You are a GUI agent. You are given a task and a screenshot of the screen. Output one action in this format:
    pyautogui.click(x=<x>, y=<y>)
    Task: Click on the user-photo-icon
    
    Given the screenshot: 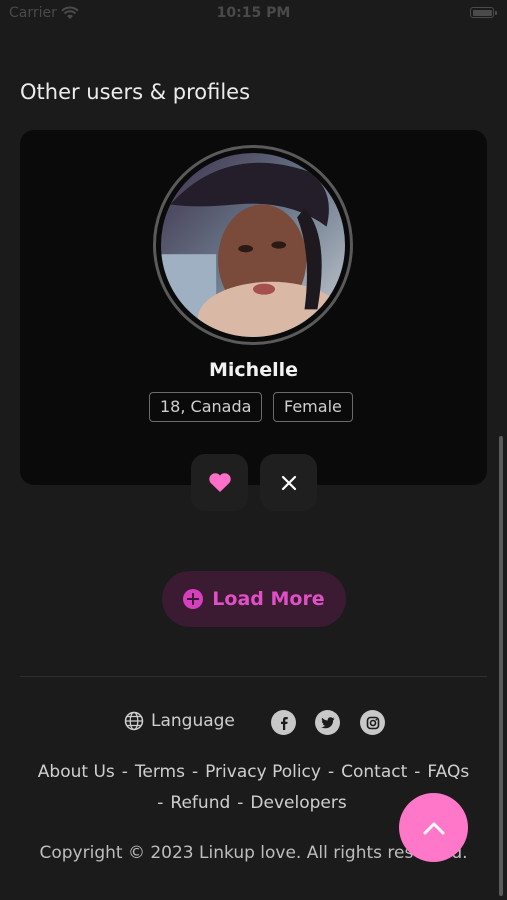 What is the action you would take?
    pyautogui.click(x=253, y=245)
    